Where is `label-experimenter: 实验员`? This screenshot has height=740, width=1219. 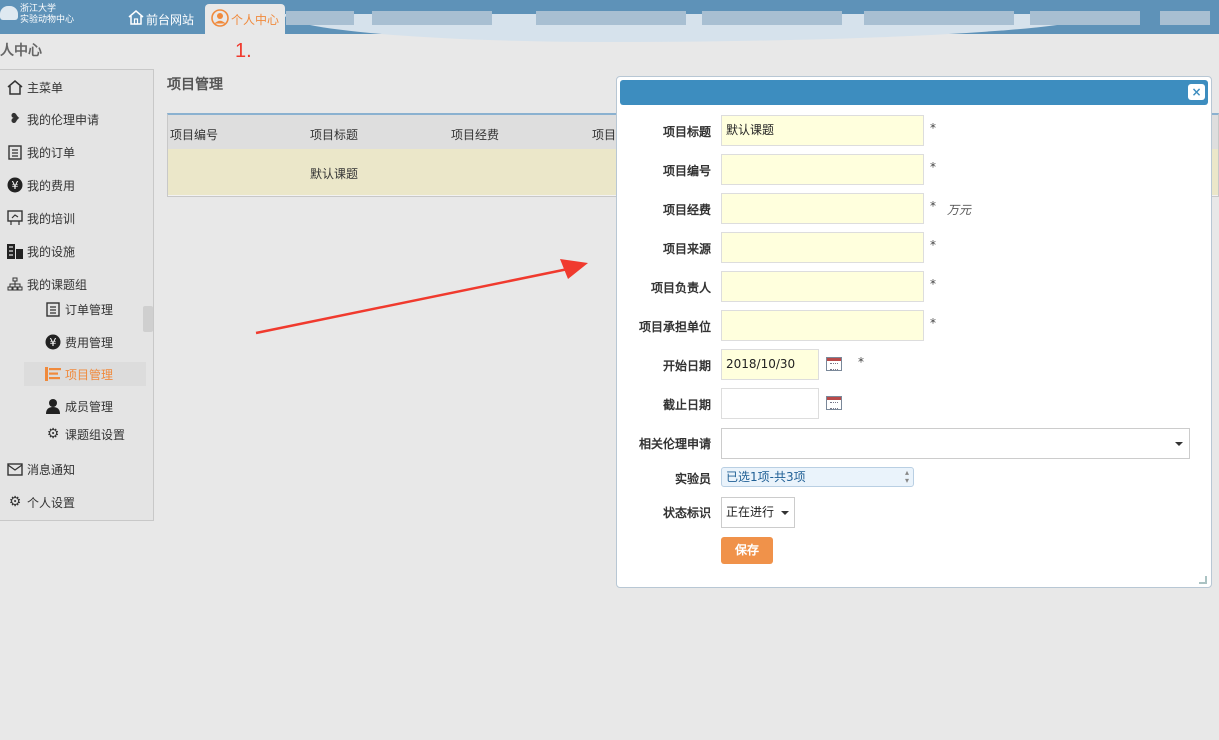
label-experimenter: 实验员 is located at coordinates (692, 479).